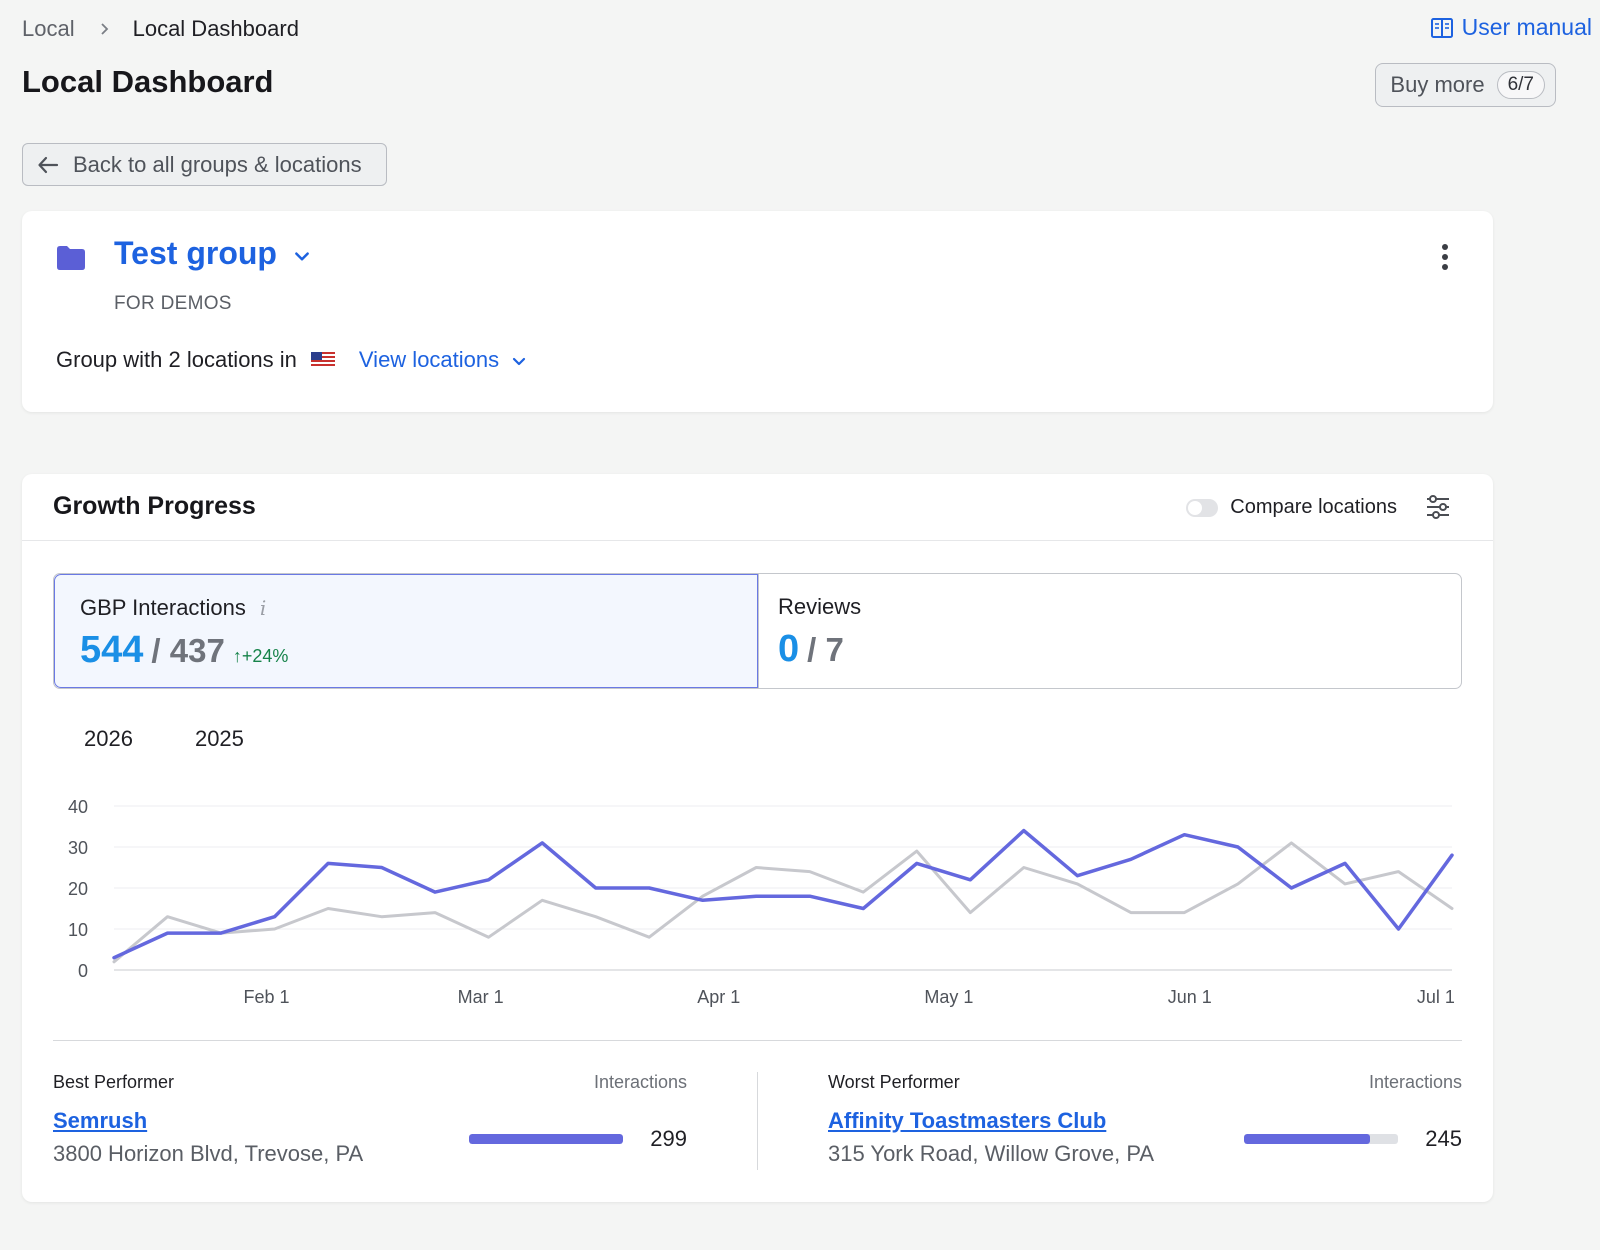  I want to click on page-title: Local Dashboard, so click(148, 81).